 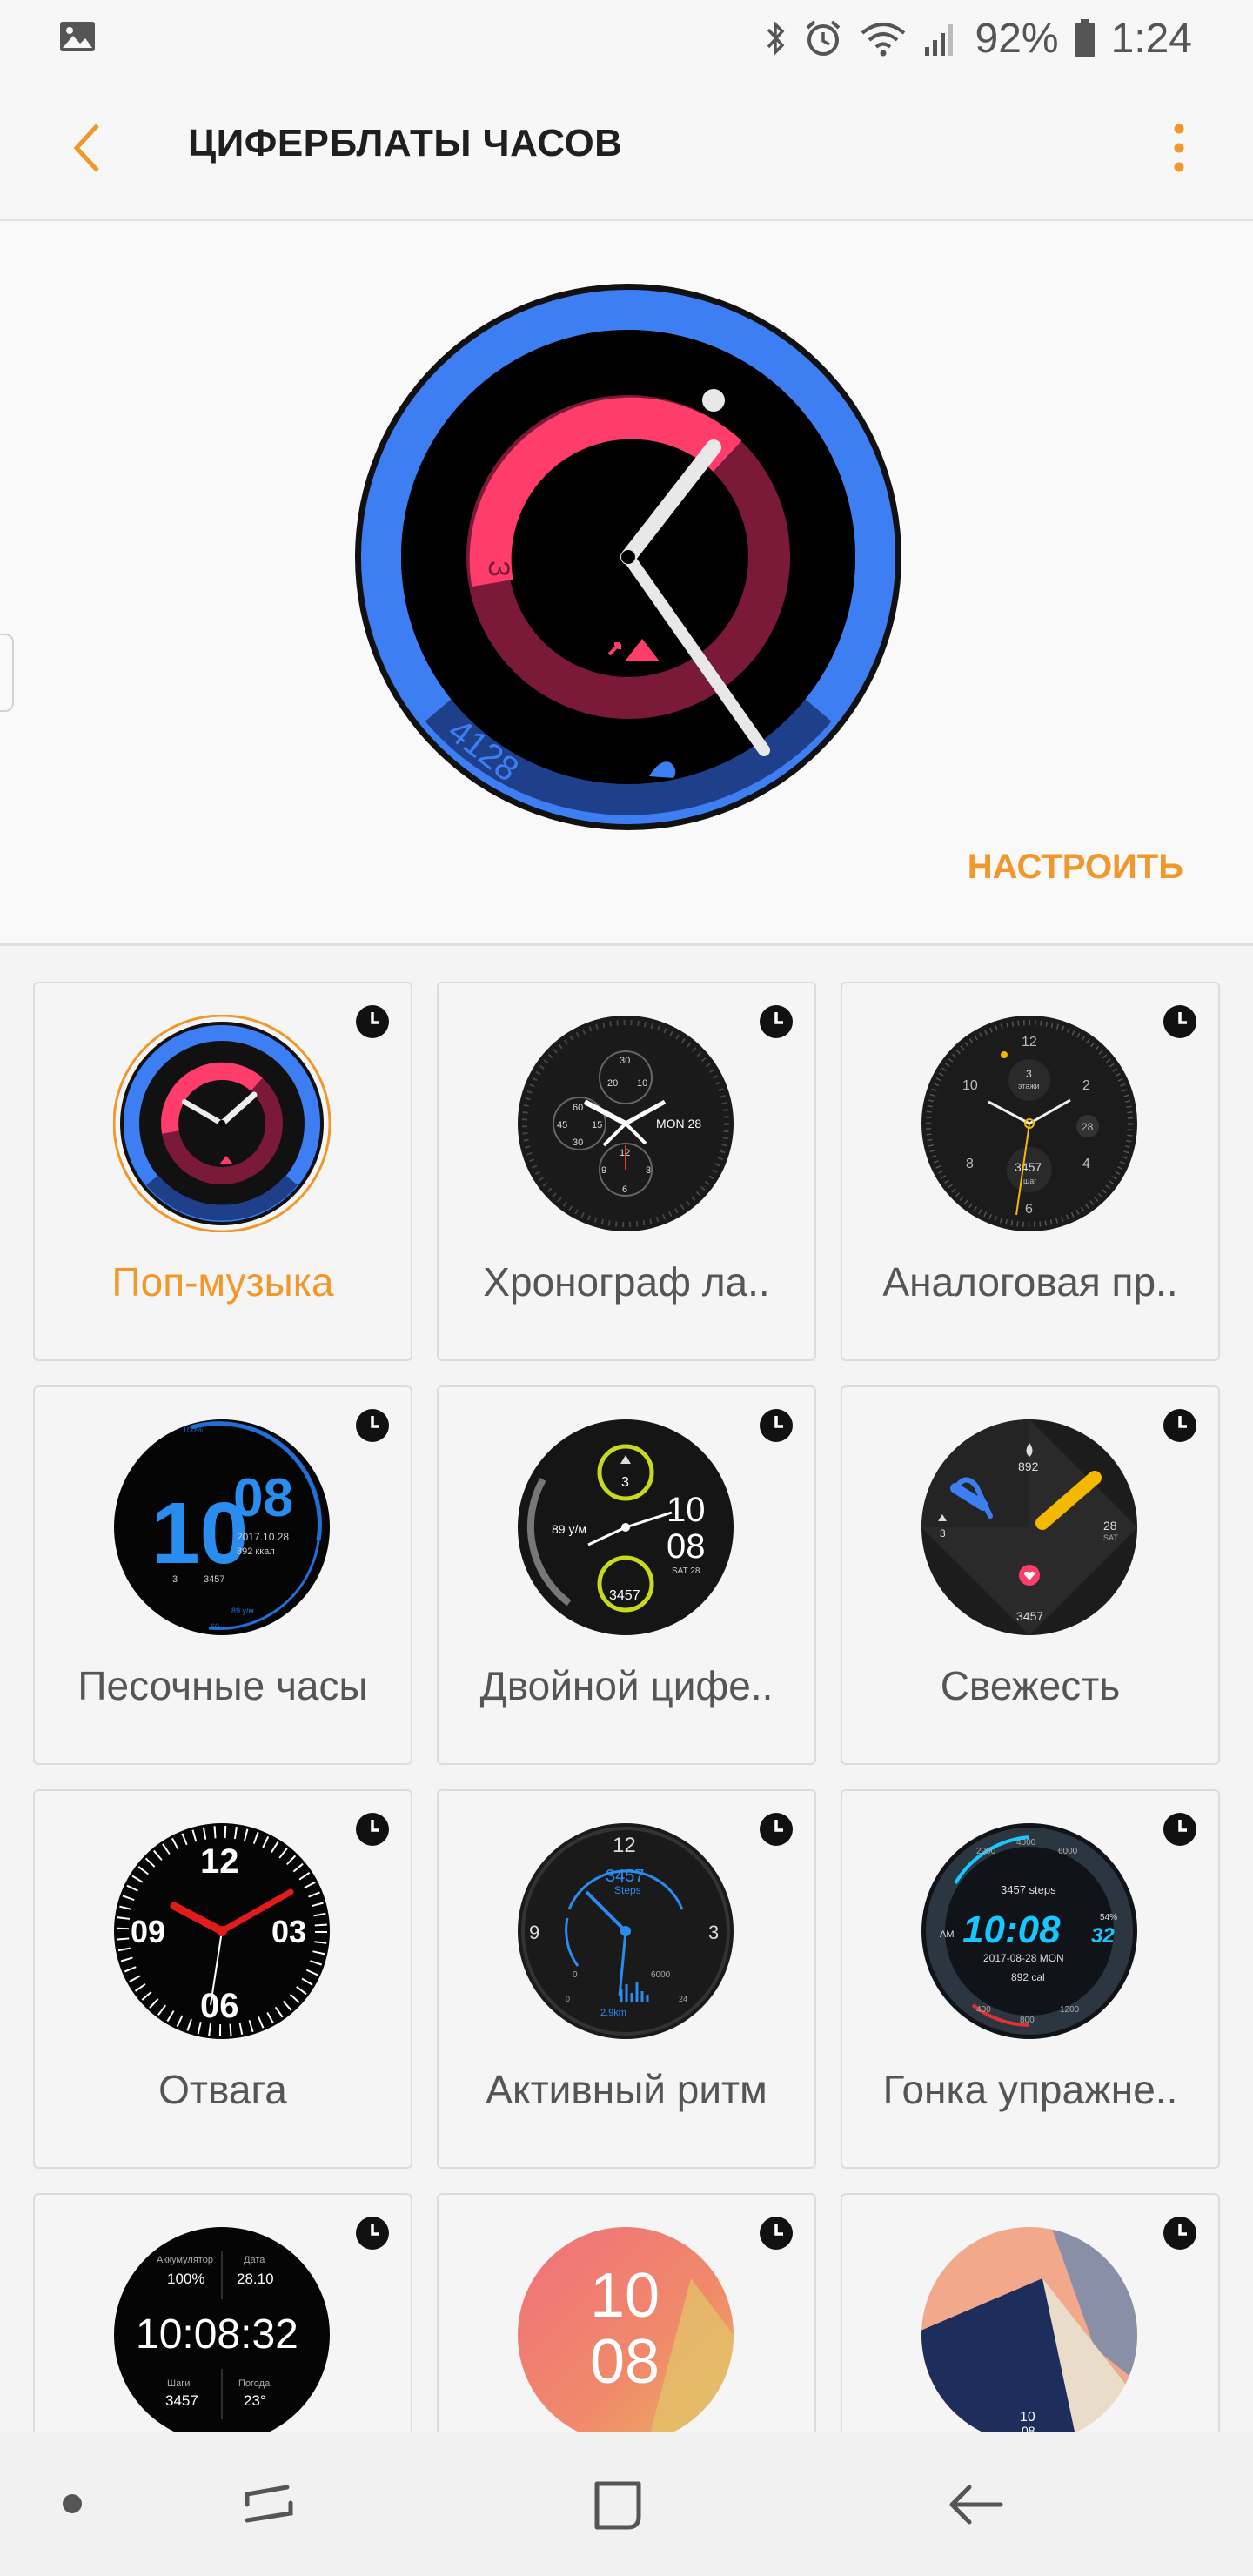 What do you see at coordinates (625, 1876) in the screenshot?
I see `steps-value: 3457` at bounding box center [625, 1876].